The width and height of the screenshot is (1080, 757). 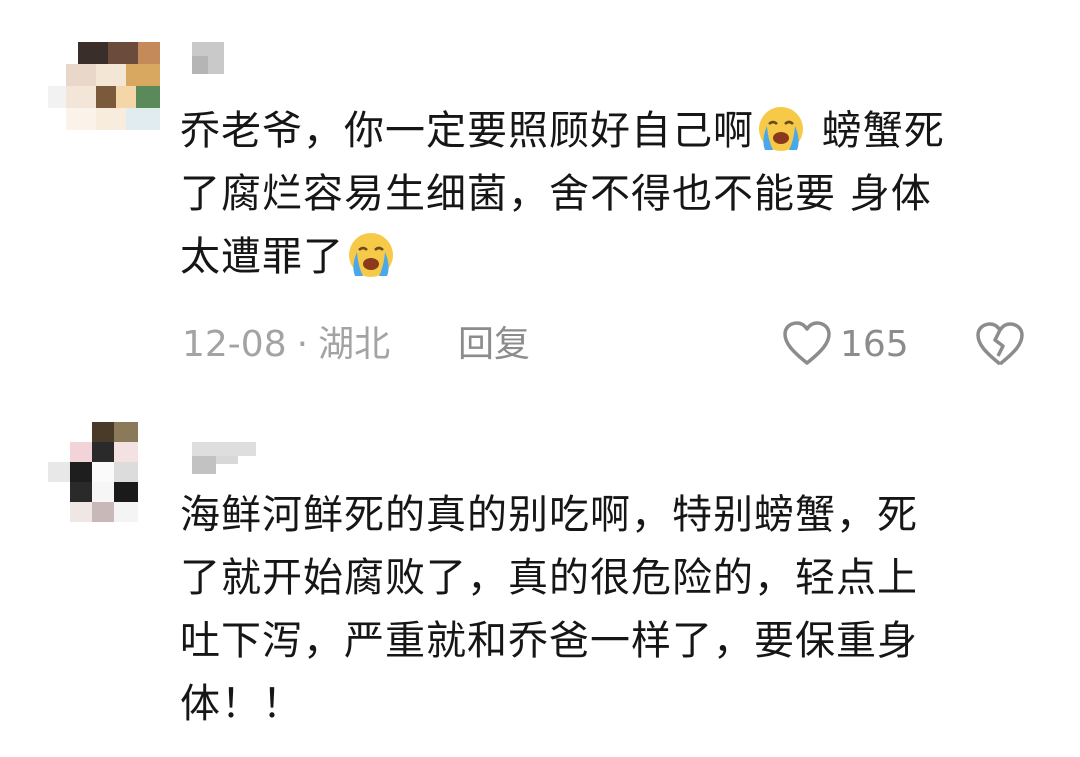 What do you see at coordinates (807, 343) in the screenshot?
I see `heart-icon` at bounding box center [807, 343].